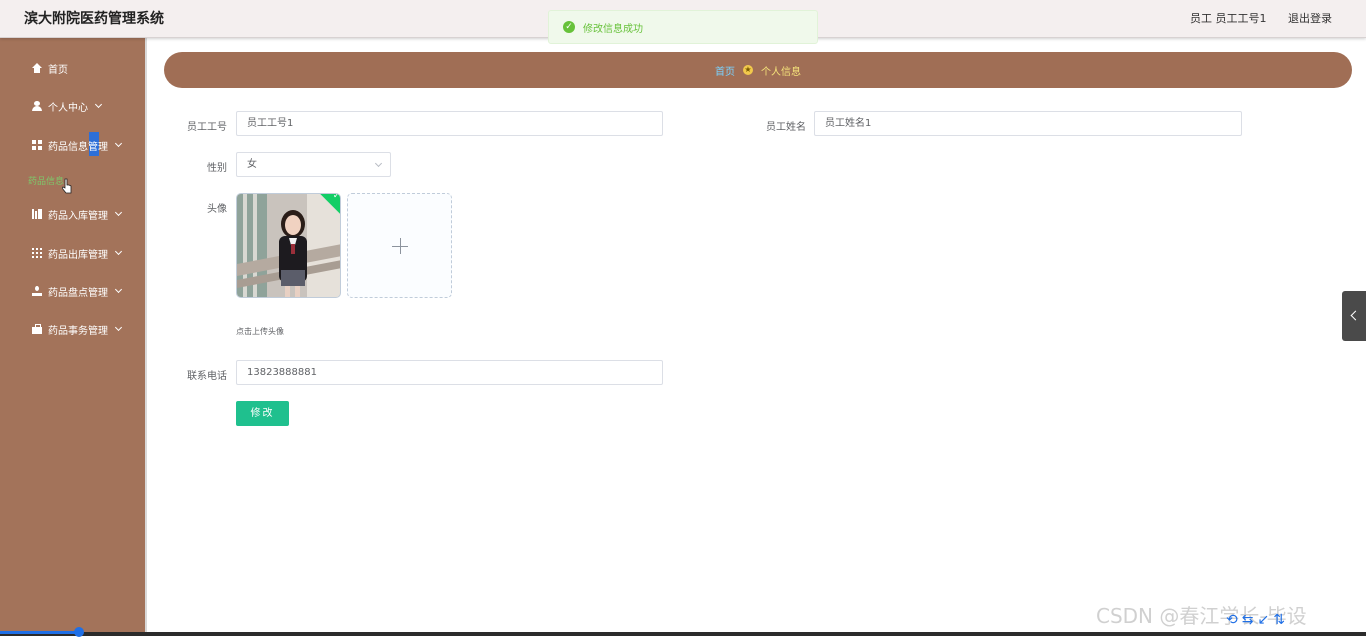 The image size is (1366, 637). Describe the element at coordinates (748, 70) in the screenshot. I see `star-icon: ★` at that location.